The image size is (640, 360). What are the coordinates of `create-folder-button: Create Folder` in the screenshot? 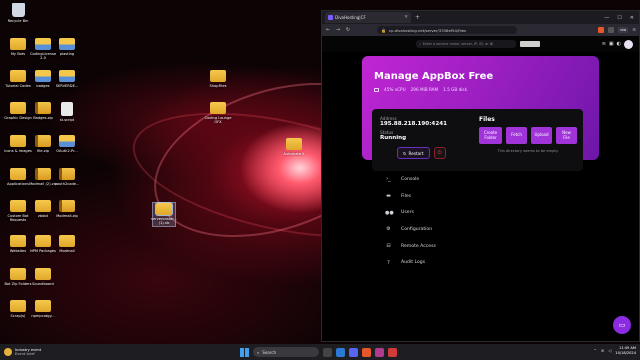 It's located at (490, 135).